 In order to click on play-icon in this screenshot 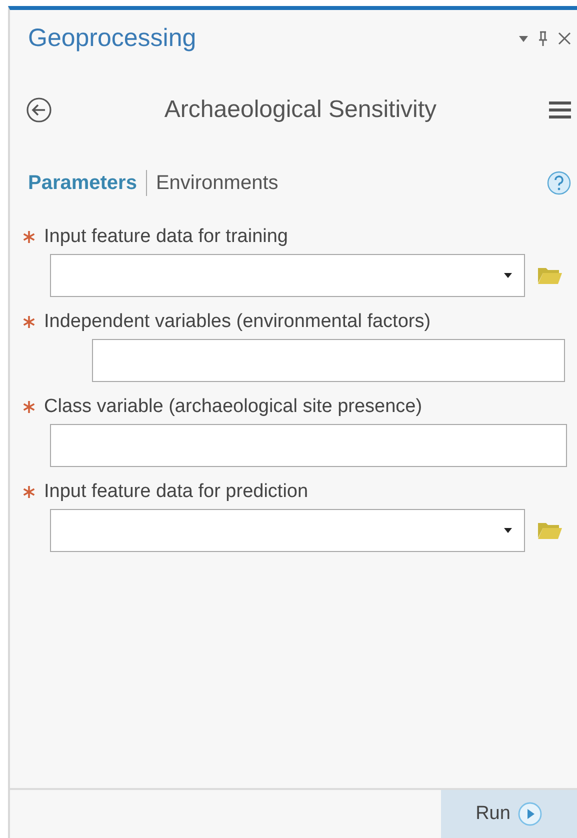, I will do `click(530, 814)`.